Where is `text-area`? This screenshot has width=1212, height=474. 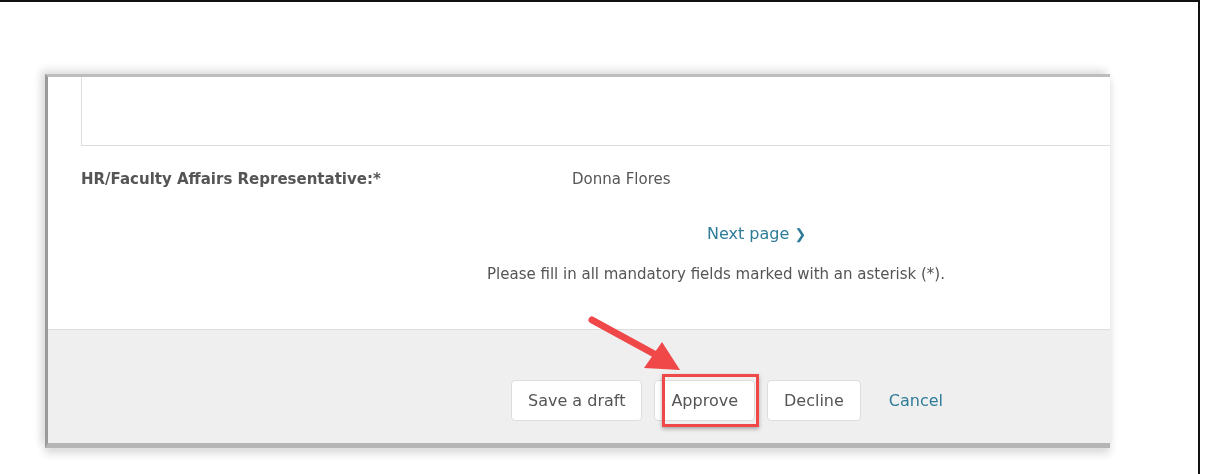 text-area is located at coordinates (595, 111).